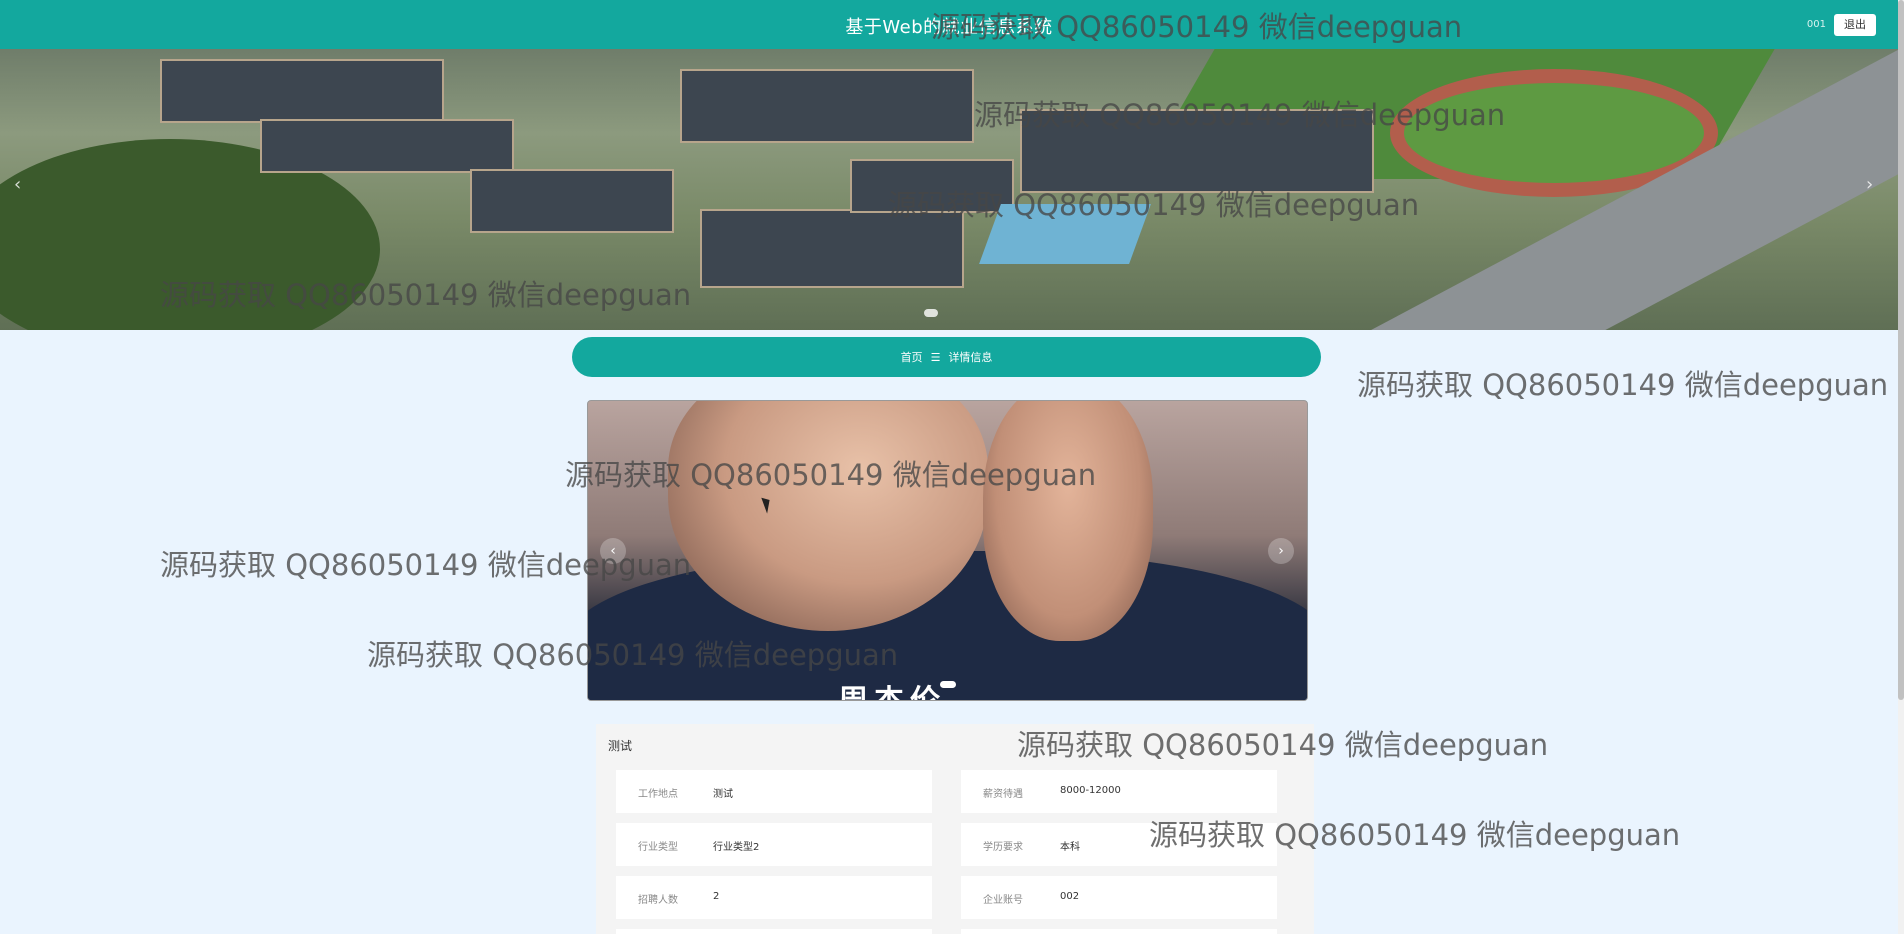  What do you see at coordinates (1068, 521) in the screenshot?
I see `photo-hand` at bounding box center [1068, 521].